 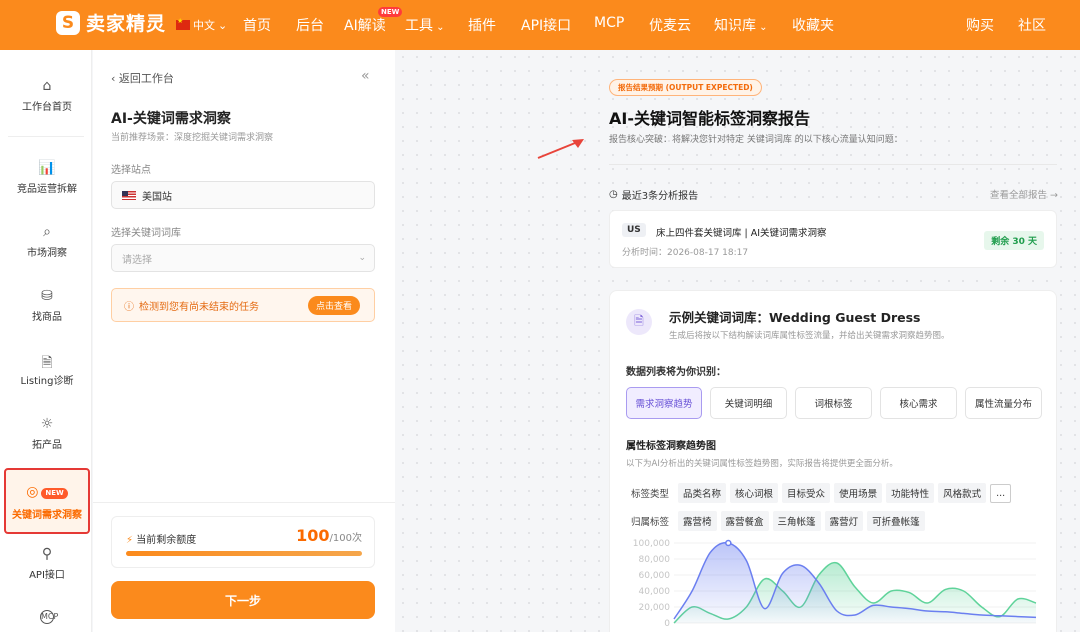 I want to click on tag-type-root: 核心词根, so click(x=754, y=493).